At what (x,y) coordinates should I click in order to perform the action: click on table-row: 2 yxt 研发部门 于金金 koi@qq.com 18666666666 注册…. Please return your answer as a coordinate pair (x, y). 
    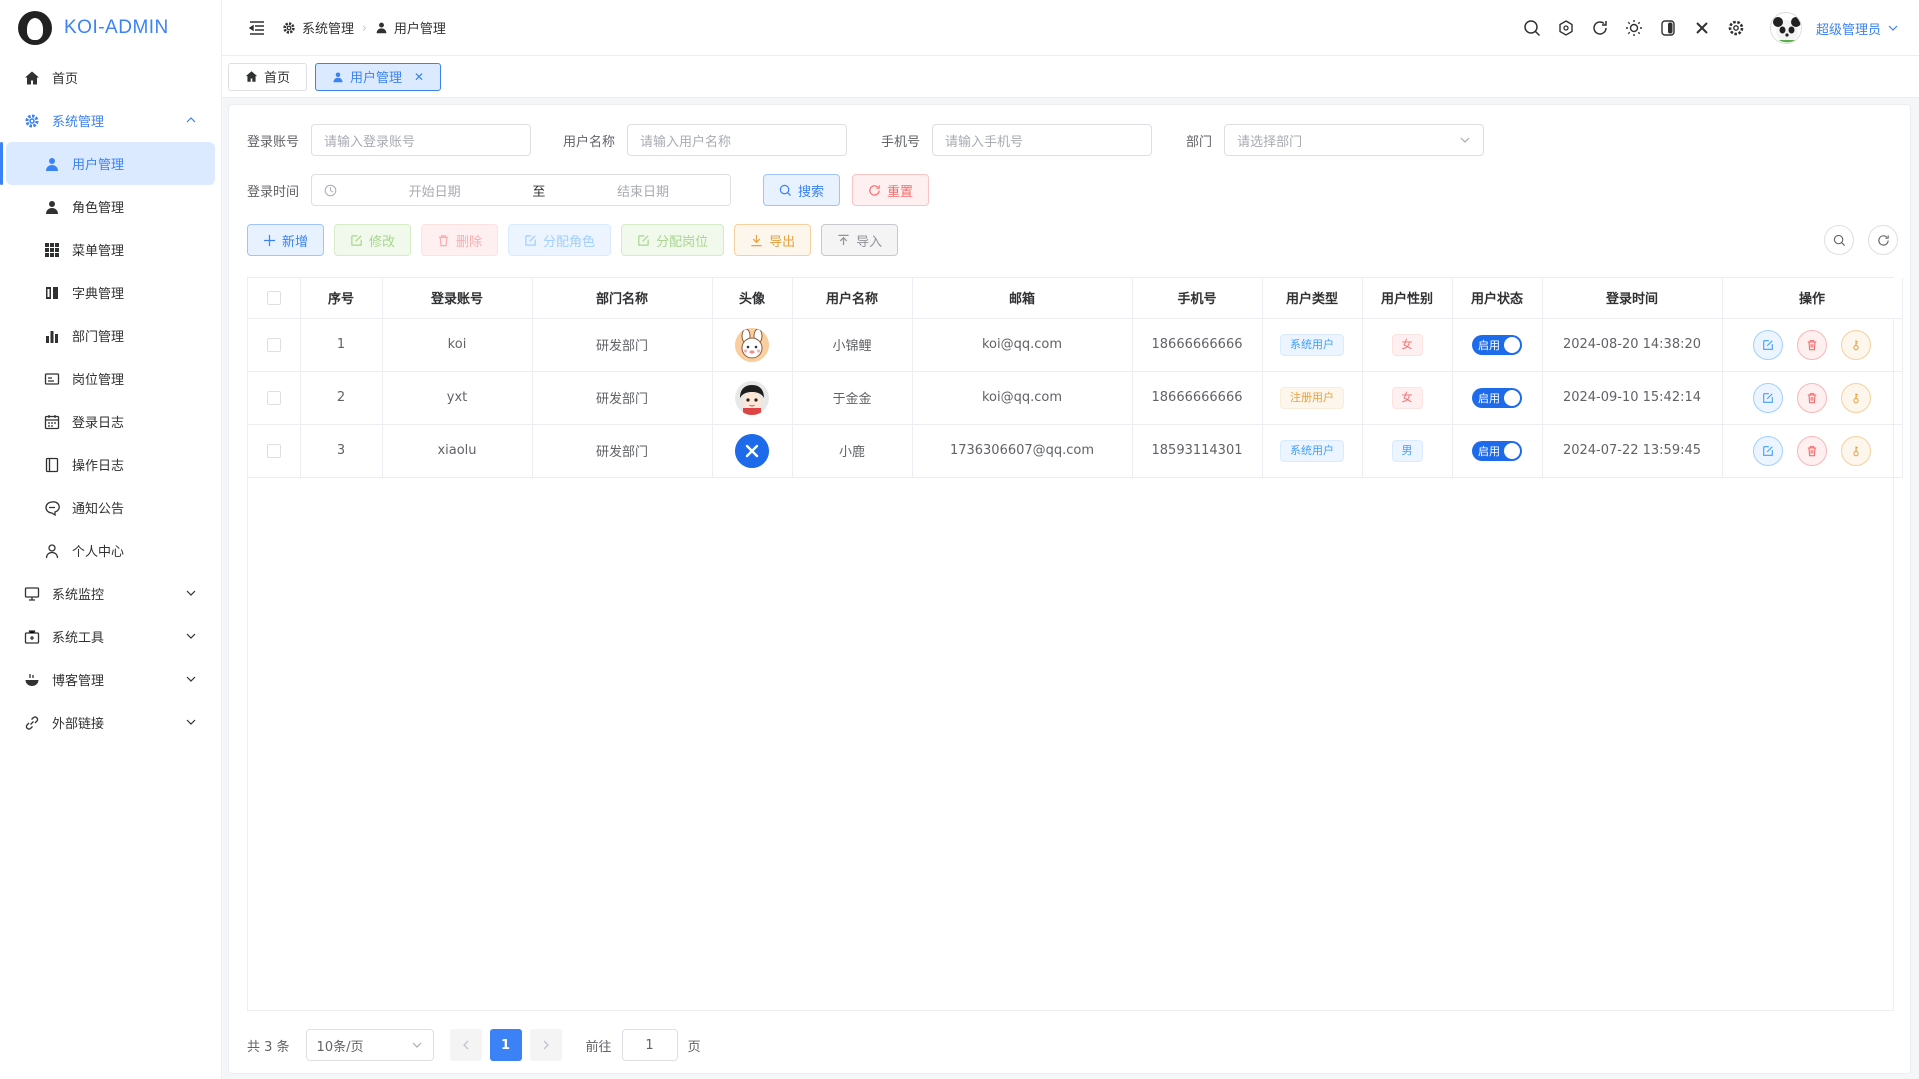
    Looking at the image, I should click on (1075, 398).